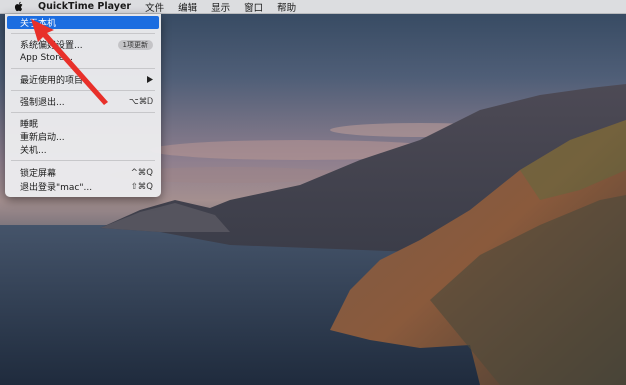  Describe the element at coordinates (38, 174) in the screenshot. I see `lock-screen-label: 锁定屏幕` at that location.